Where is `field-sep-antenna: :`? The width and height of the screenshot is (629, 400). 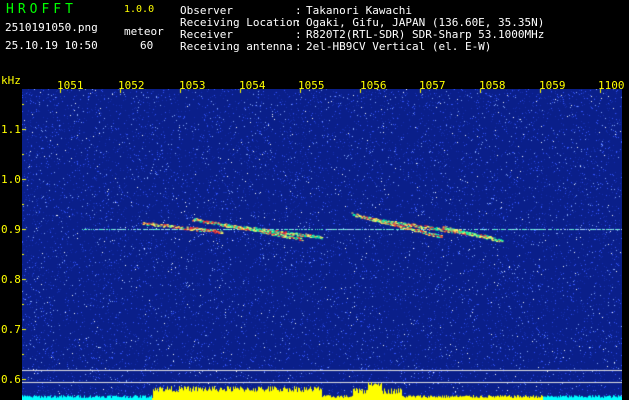
field-sep-antenna: : is located at coordinates (298, 46).